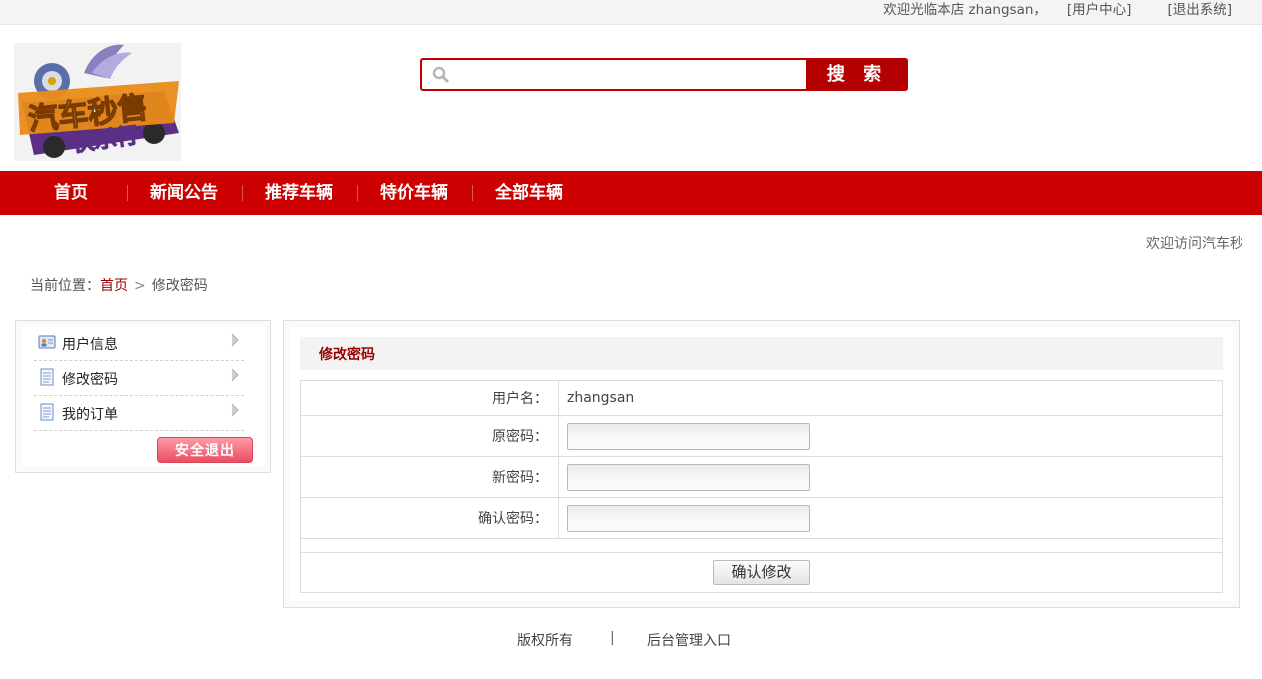  What do you see at coordinates (97, 102) in the screenshot?
I see `site-logo: 汽车秒售 快乐行` at bounding box center [97, 102].